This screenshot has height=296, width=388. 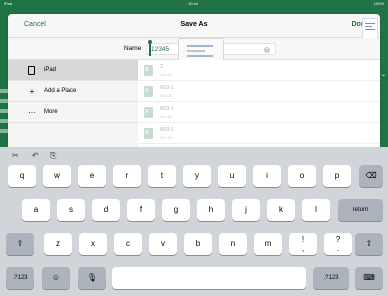 What do you see at coordinates (128, 244) in the screenshot?
I see `key-c: c` at bounding box center [128, 244].